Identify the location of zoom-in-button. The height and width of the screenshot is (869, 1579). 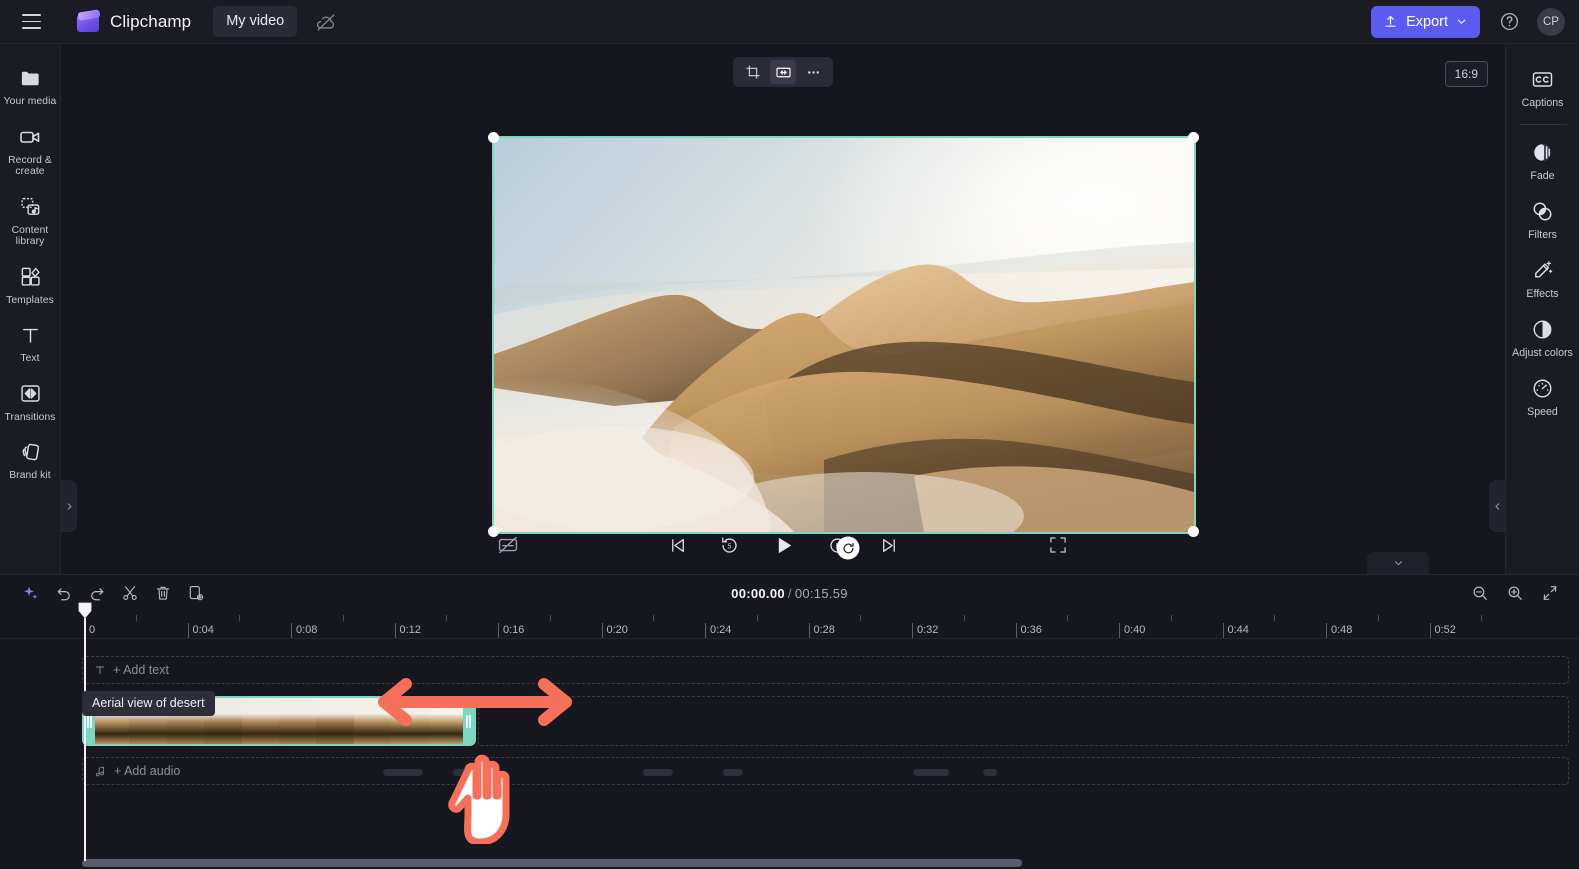
(1515, 593).